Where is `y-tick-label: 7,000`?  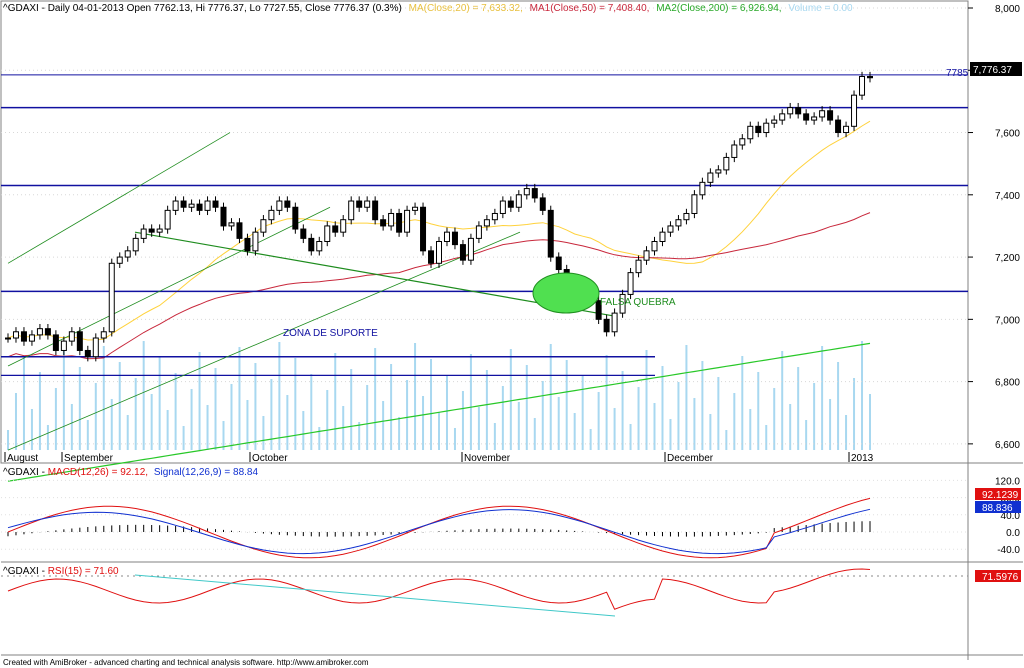
y-tick-label: 7,000 is located at coordinates (1007, 320).